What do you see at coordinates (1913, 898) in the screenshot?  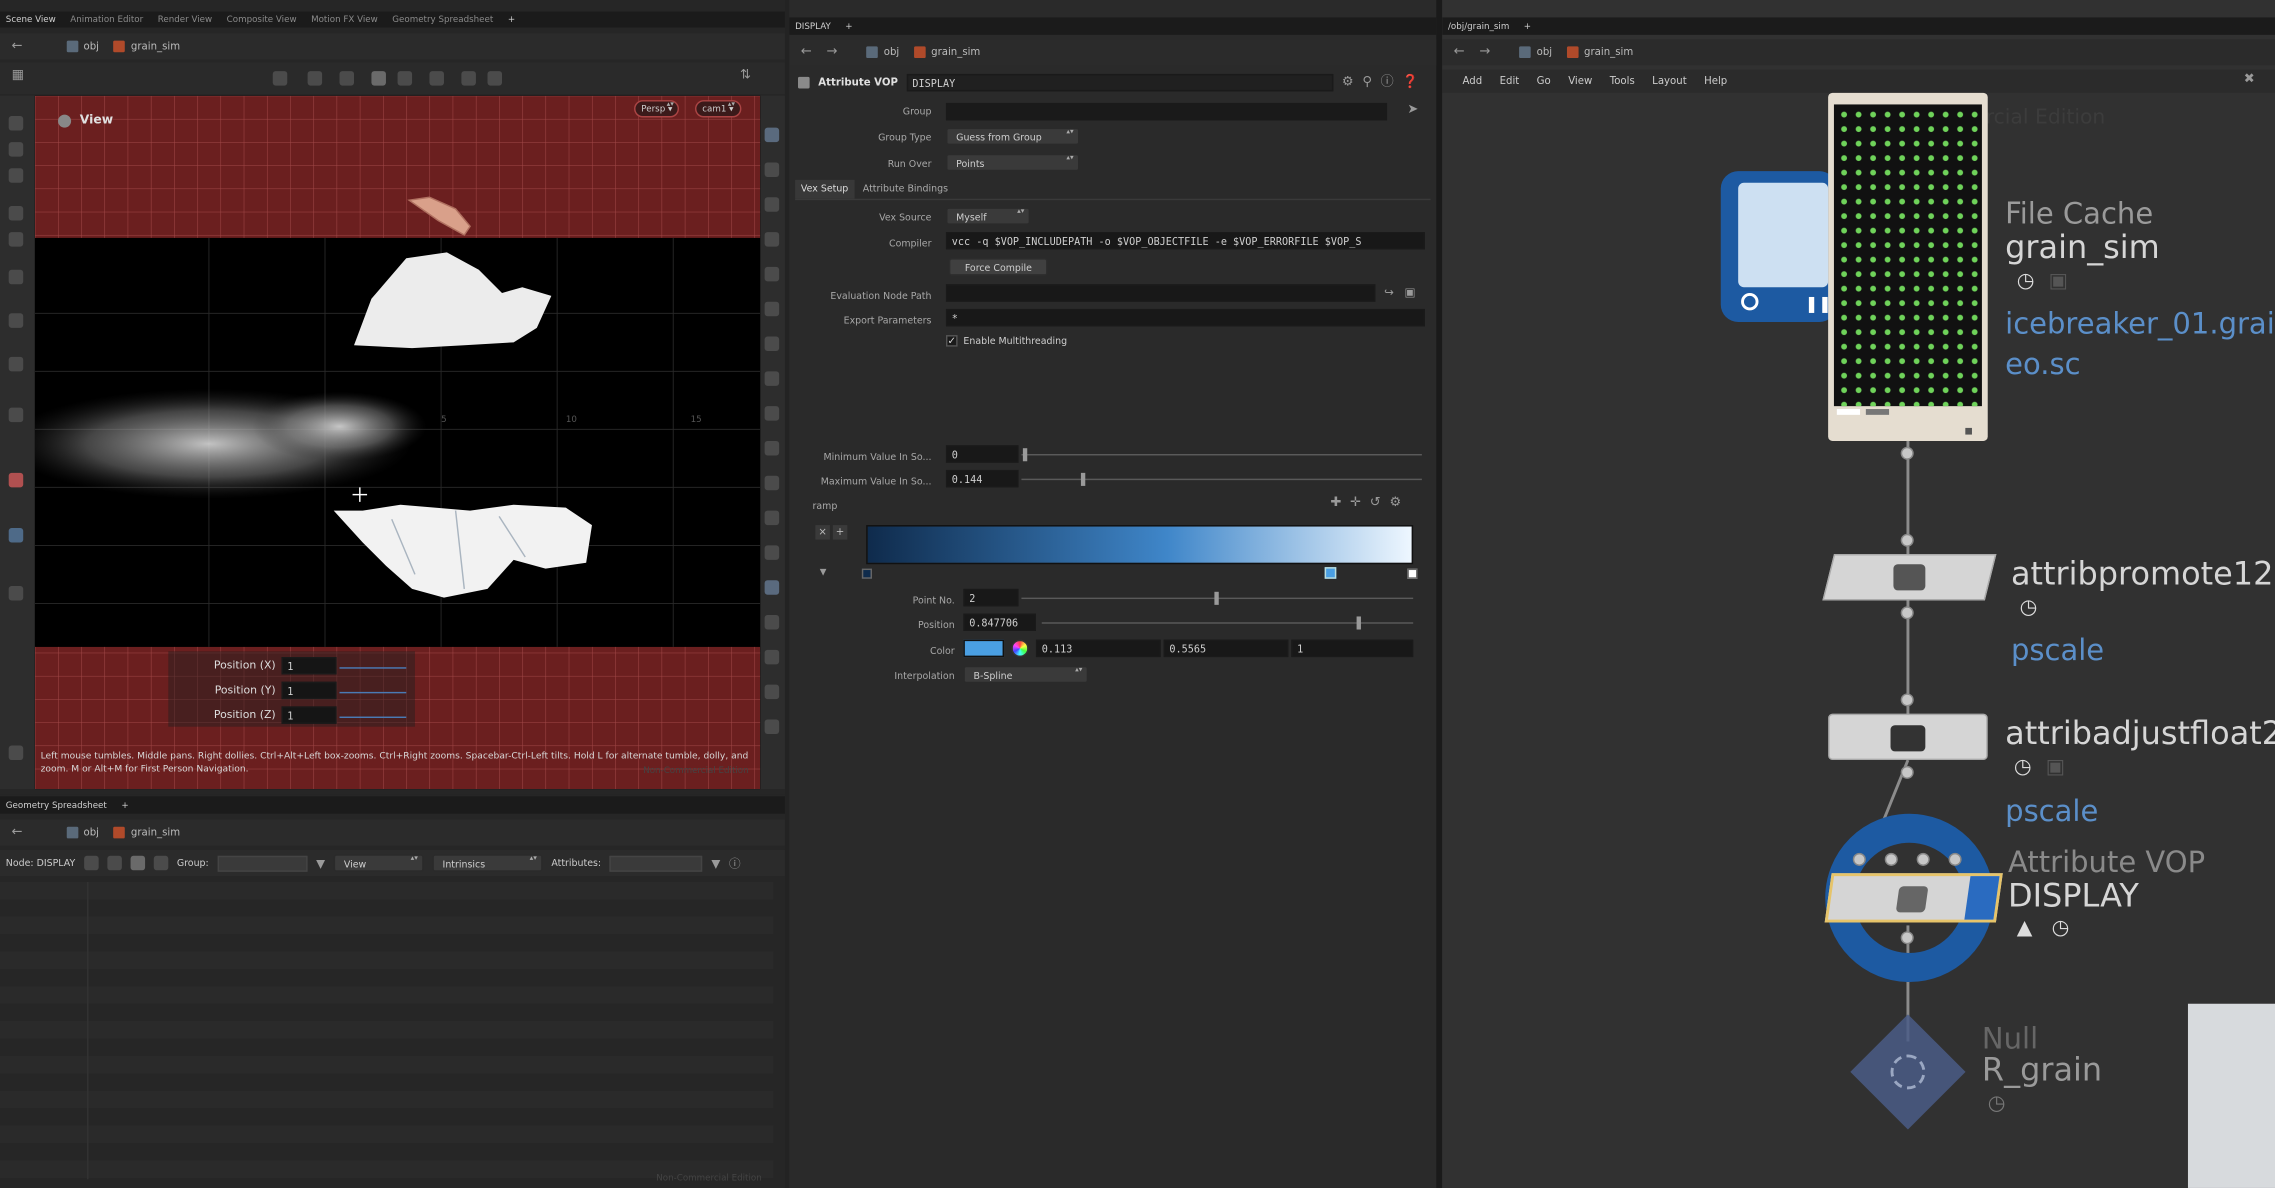 I see `attribute-vop-node` at bounding box center [1913, 898].